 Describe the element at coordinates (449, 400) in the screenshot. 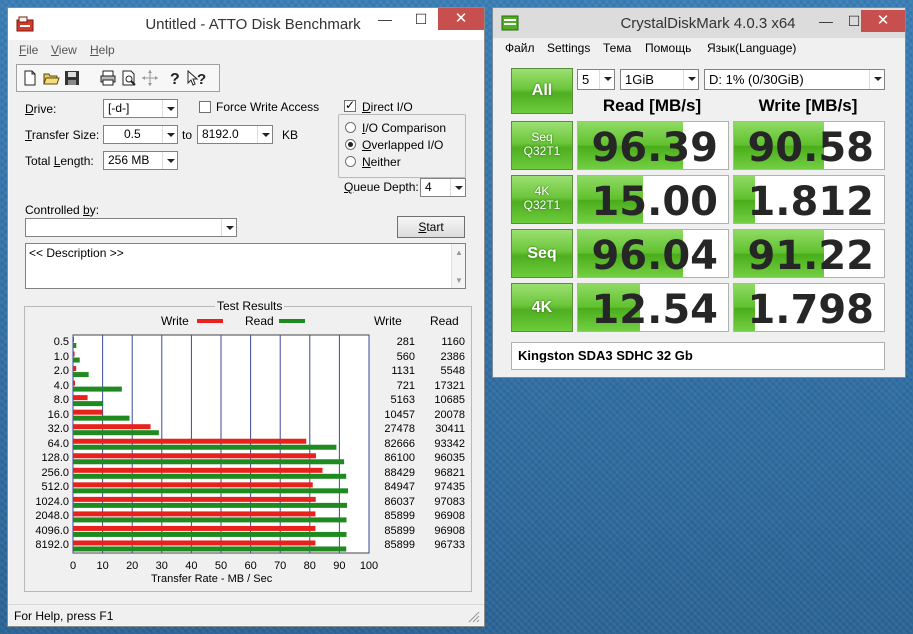

I see `read-value: 10685` at that location.